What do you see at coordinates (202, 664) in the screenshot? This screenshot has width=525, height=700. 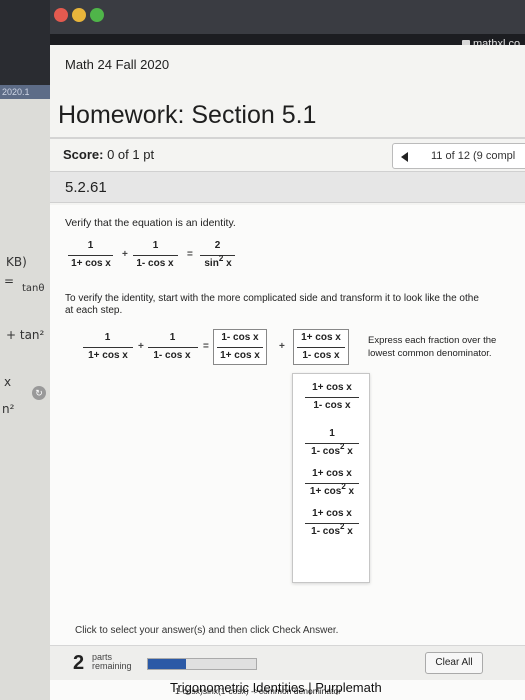 I see `parts-progress-bar` at bounding box center [202, 664].